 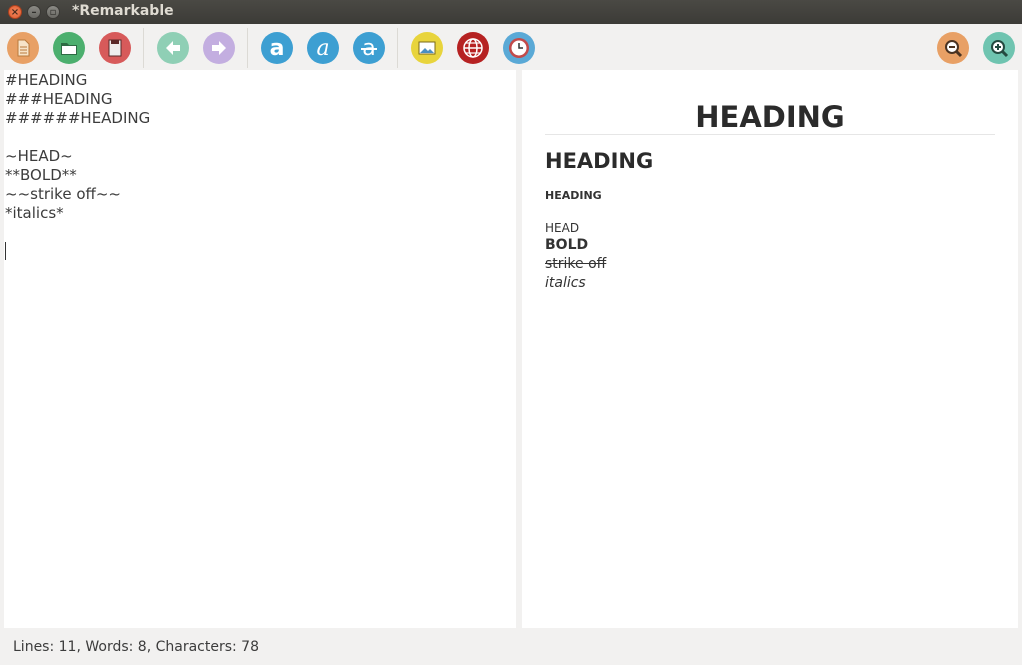 What do you see at coordinates (562, 228) in the screenshot?
I see `preview-subscript-text: HEAD` at bounding box center [562, 228].